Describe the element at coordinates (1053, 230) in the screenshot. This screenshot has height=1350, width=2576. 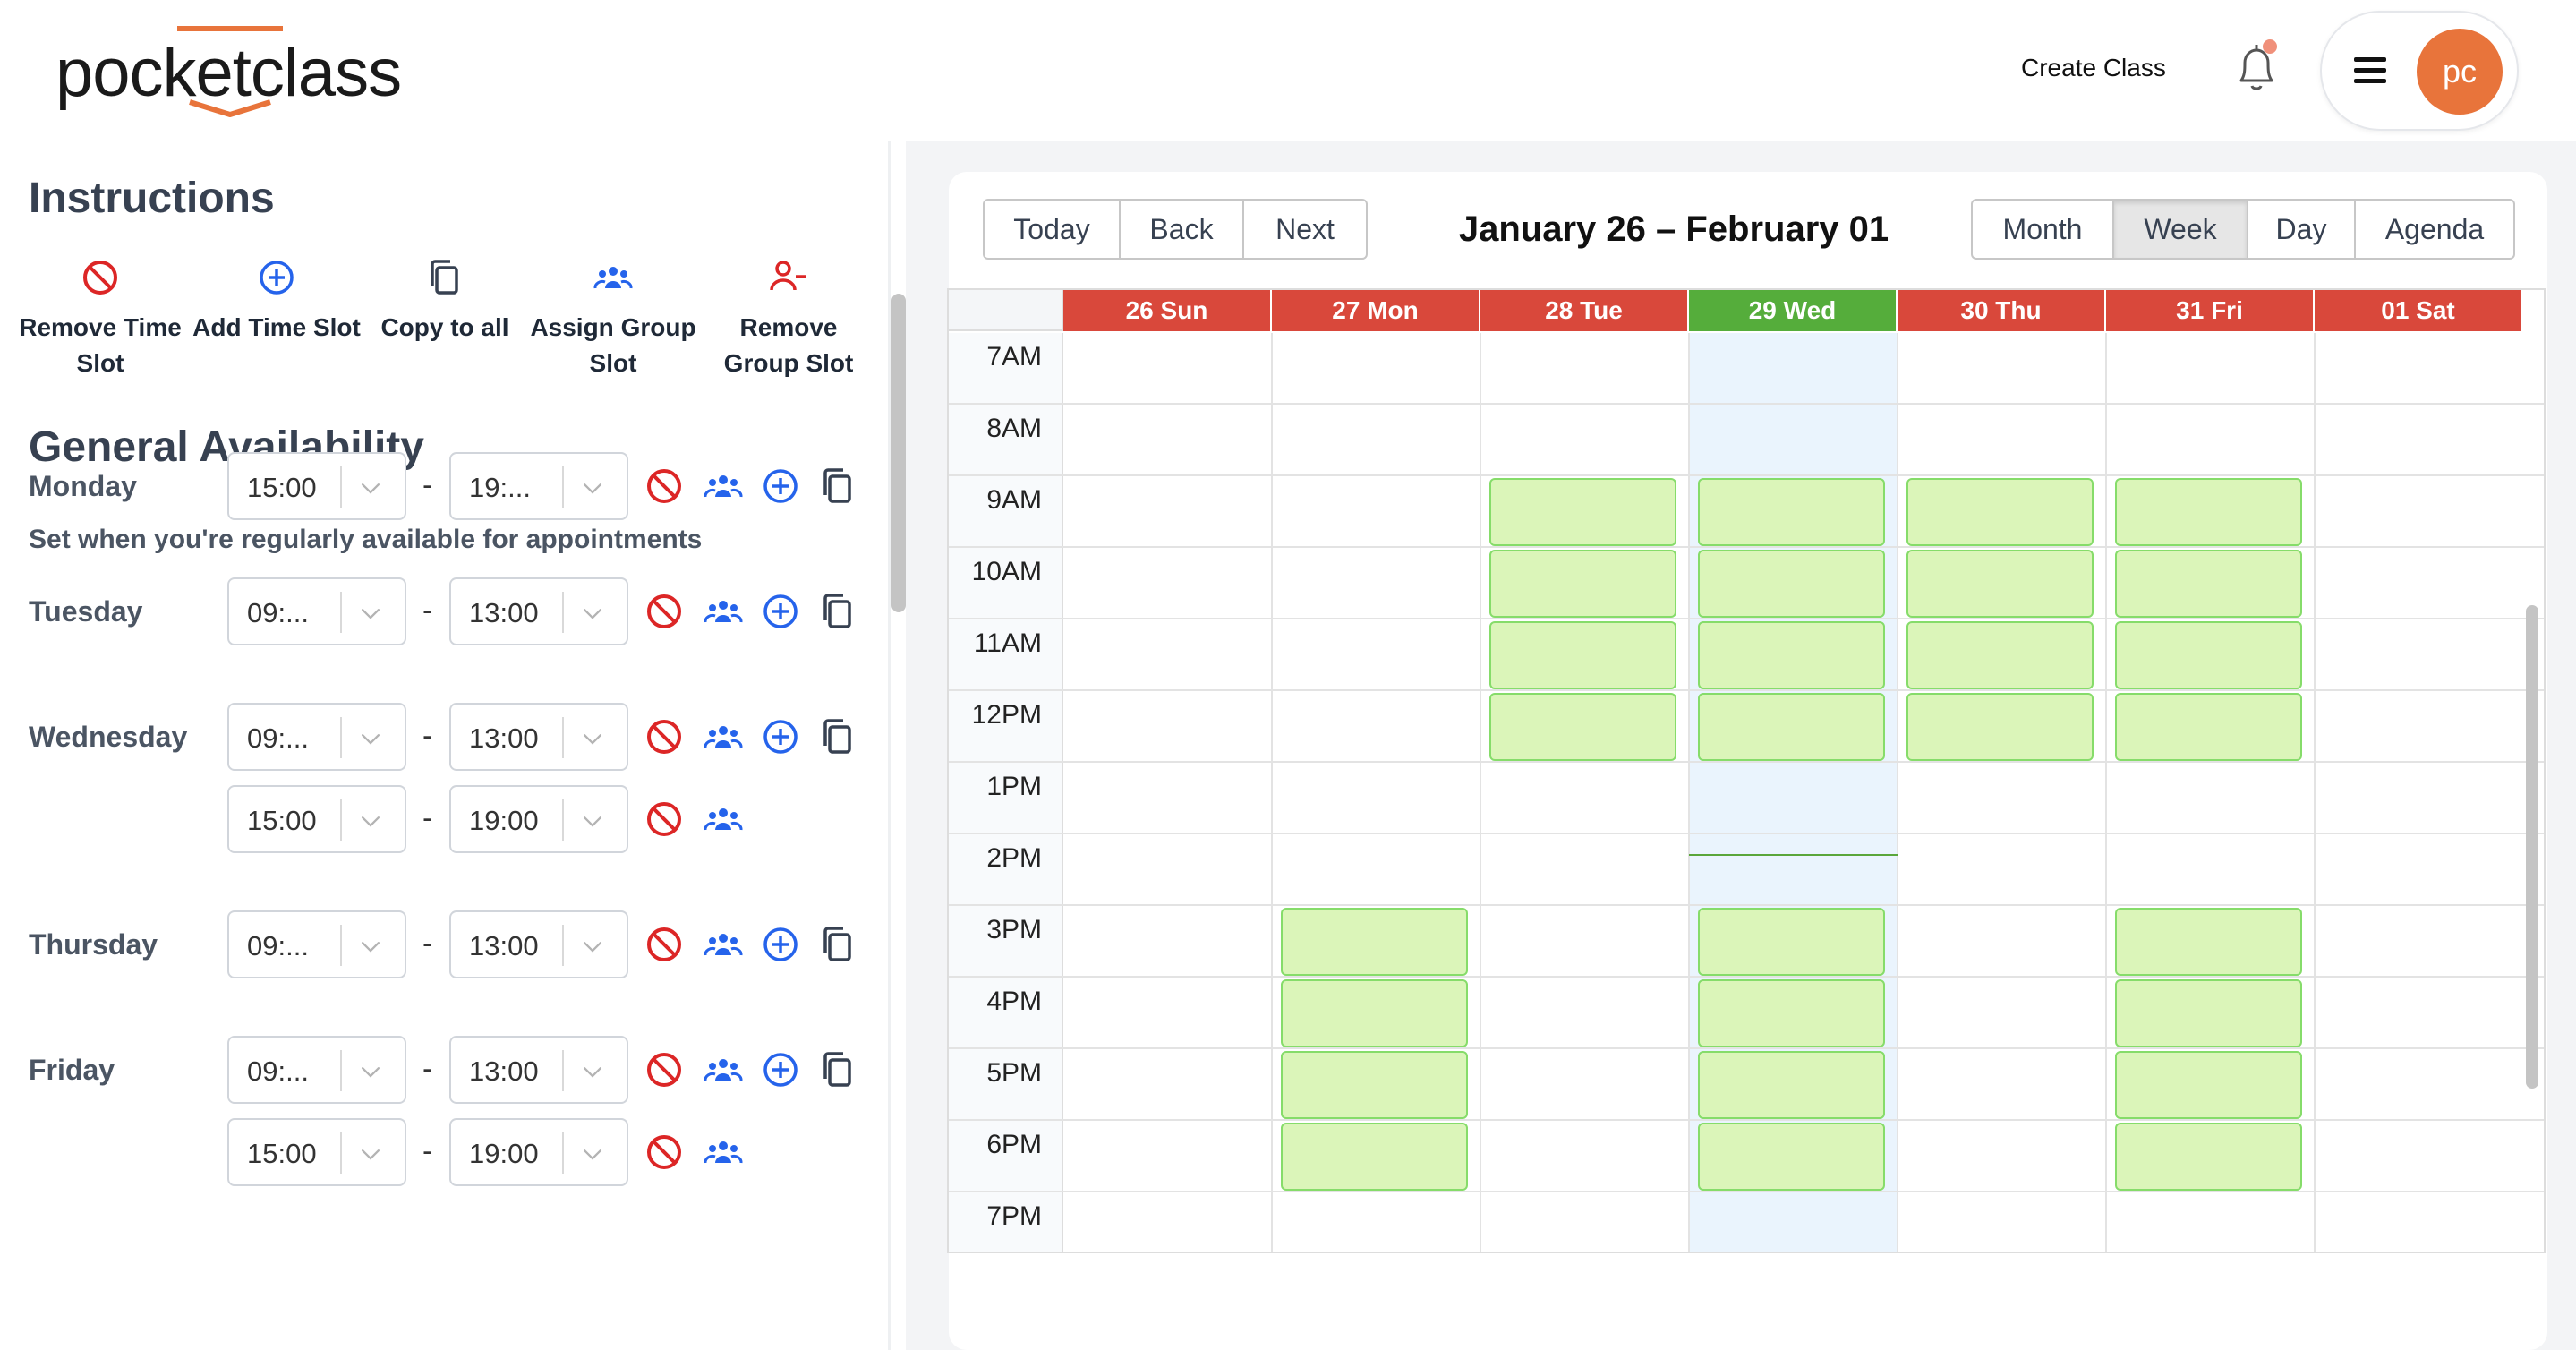
I see `nav-button-today: Today` at that location.